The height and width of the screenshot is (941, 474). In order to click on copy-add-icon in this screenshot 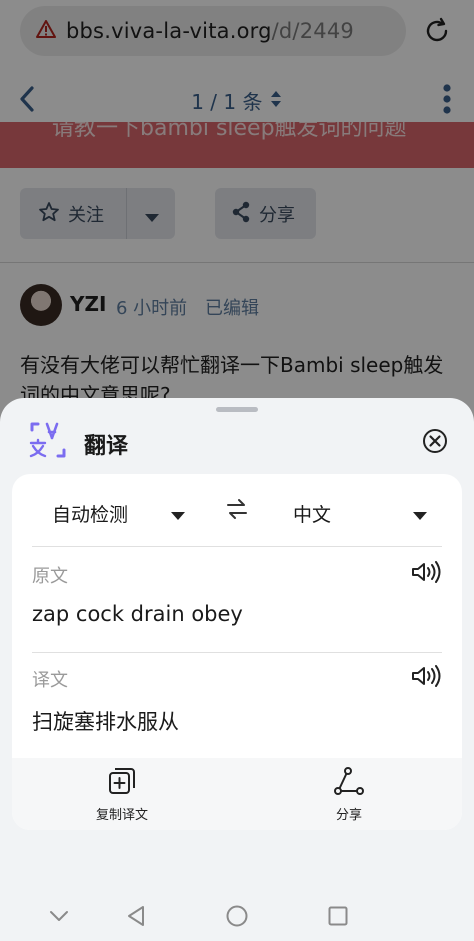, I will do `click(122, 784)`.